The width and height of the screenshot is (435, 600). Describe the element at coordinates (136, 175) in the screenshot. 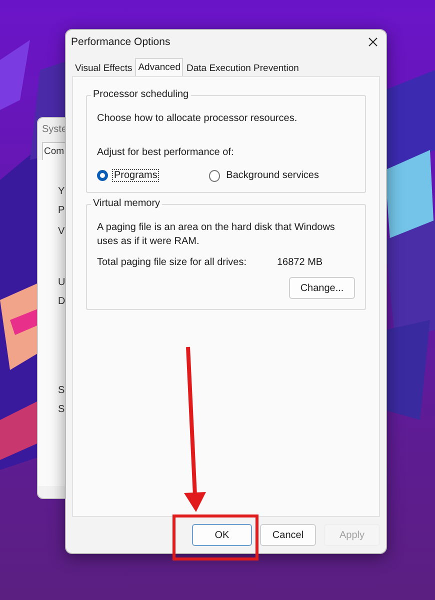

I see `radio-label: Programs` at that location.